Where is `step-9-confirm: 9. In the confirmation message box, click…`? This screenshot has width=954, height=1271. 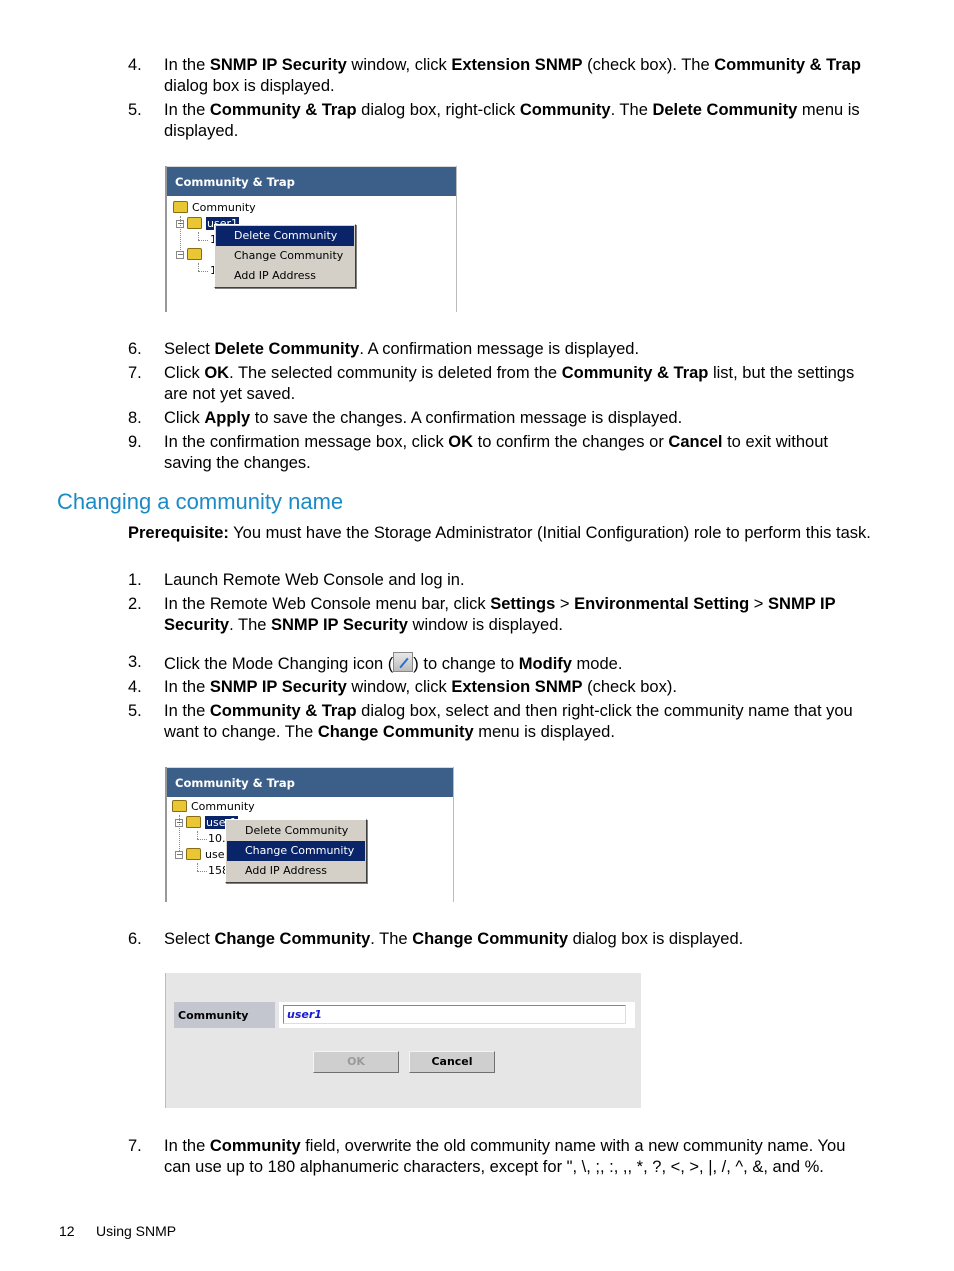 step-9-confirm: 9. In the confirmation message box, click… is located at coordinates (500, 453).